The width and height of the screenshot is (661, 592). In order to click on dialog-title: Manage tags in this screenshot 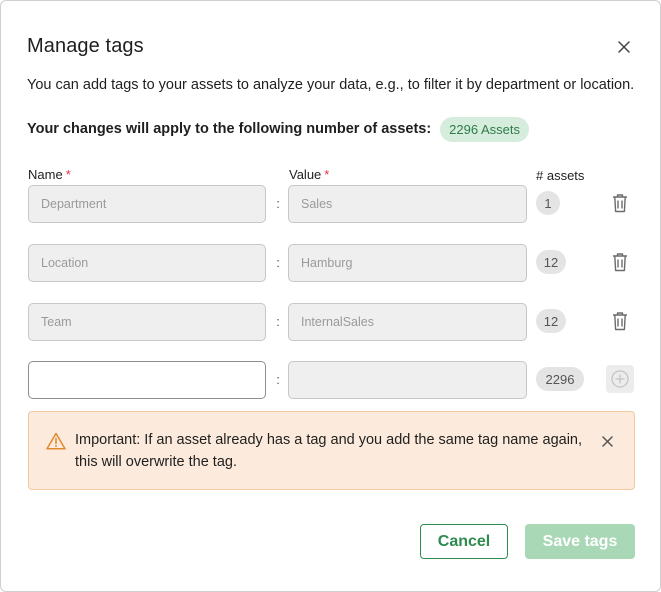, I will do `click(85, 46)`.